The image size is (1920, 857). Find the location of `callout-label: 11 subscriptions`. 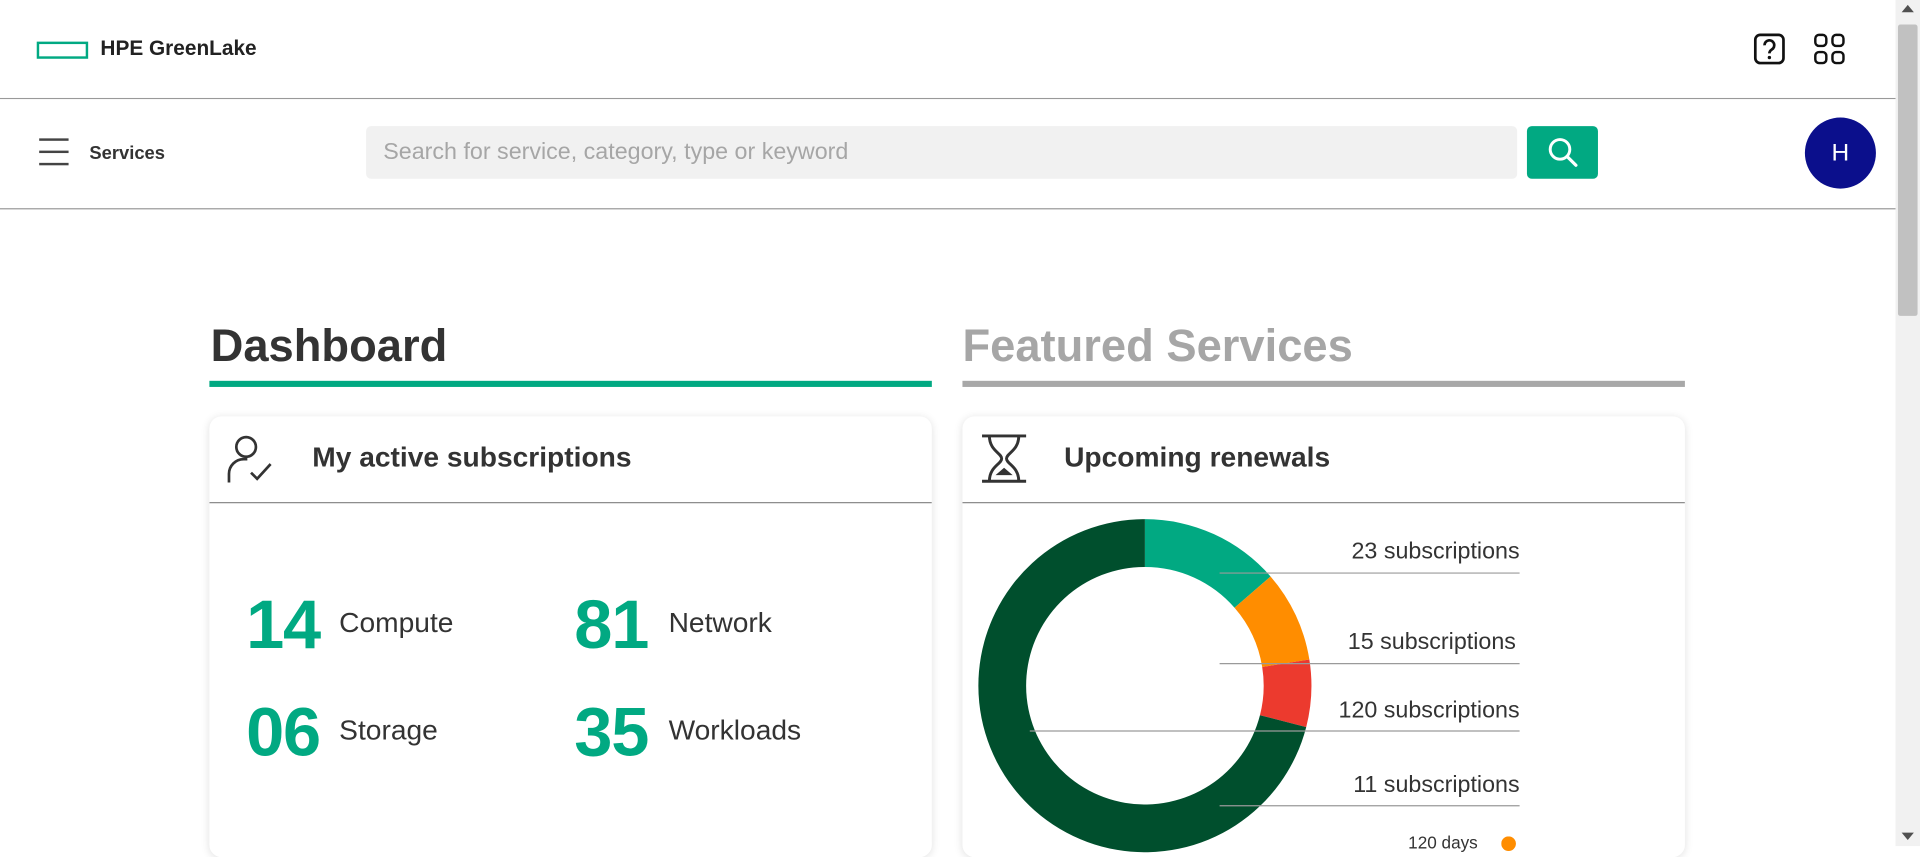

callout-label: 11 subscriptions is located at coordinates (1436, 785).